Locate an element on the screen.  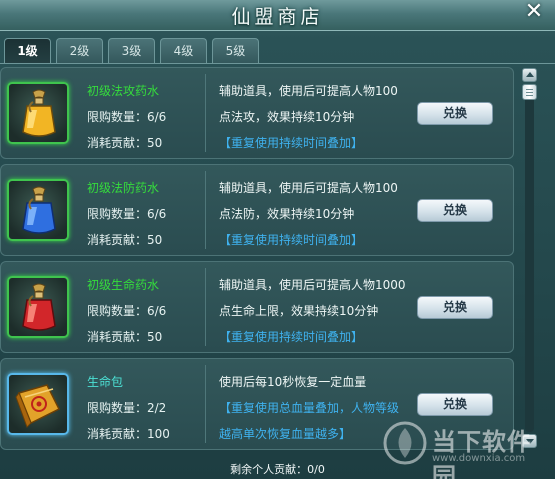
yellow-potion-icon is located at coordinates (39, 113).